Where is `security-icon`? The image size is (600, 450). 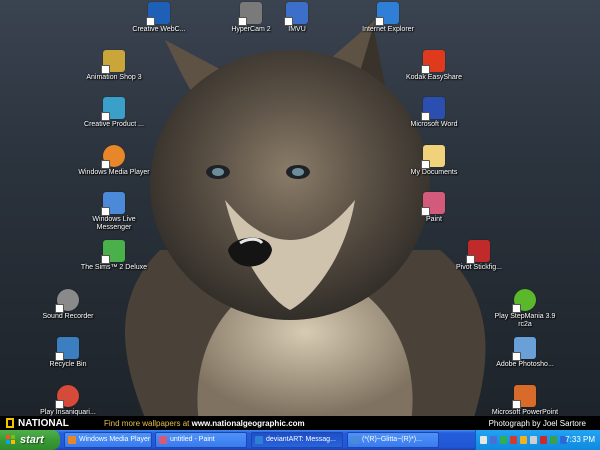
security-icon is located at coordinates (543, 440).